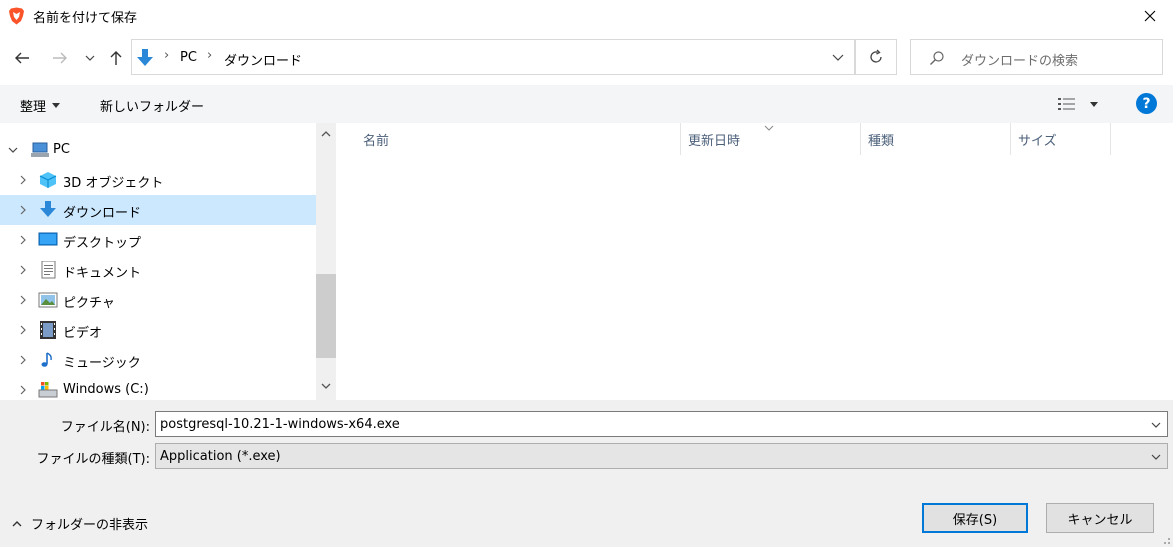 The height and width of the screenshot is (547, 1173). Describe the element at coordinates (158, 210) in the screenshot. I see `nav-item: ダウンロード` at that location.